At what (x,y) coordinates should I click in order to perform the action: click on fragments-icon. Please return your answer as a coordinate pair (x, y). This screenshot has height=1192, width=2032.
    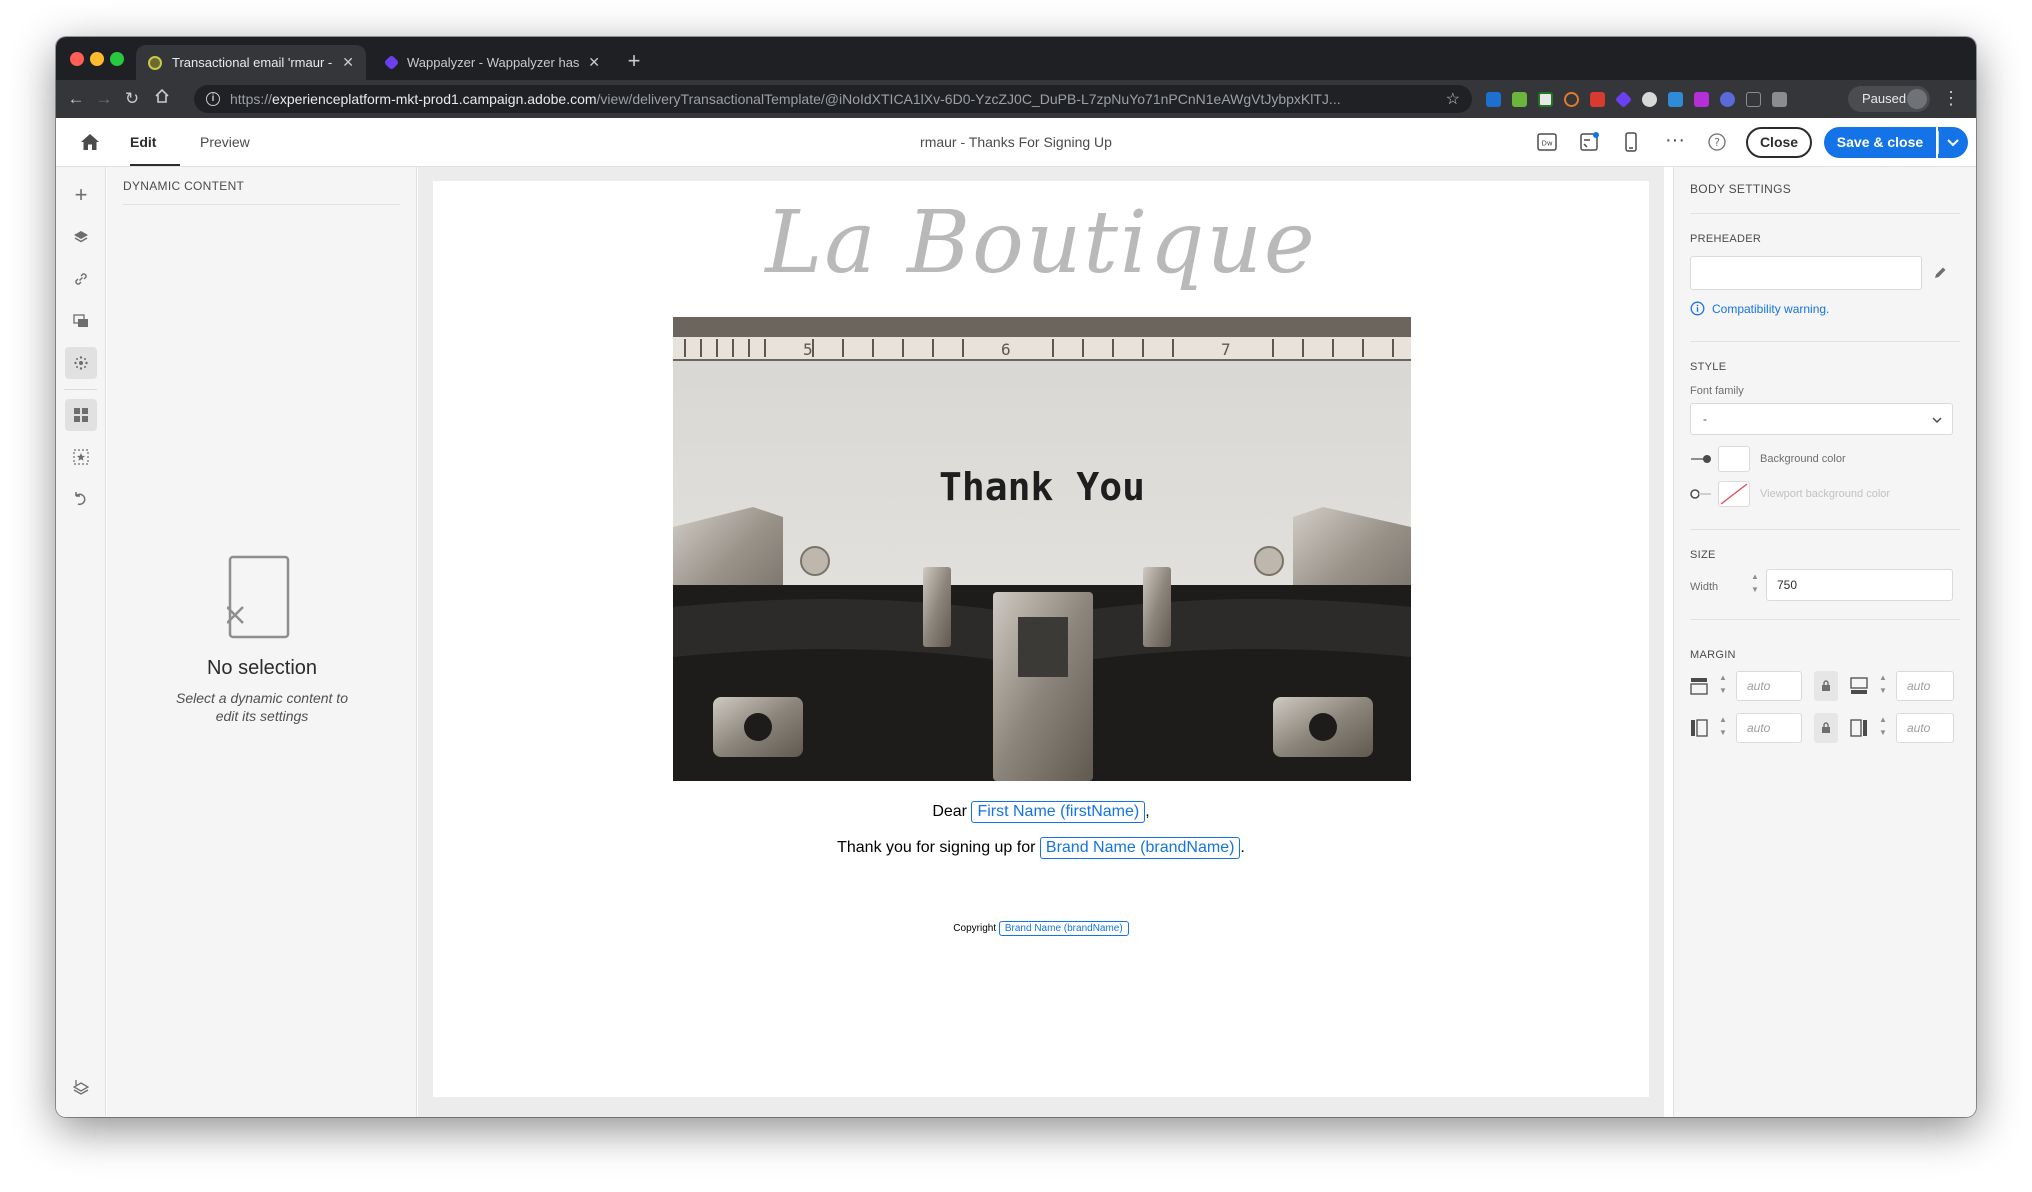
    Looking at the image, I should click on (81, 321).